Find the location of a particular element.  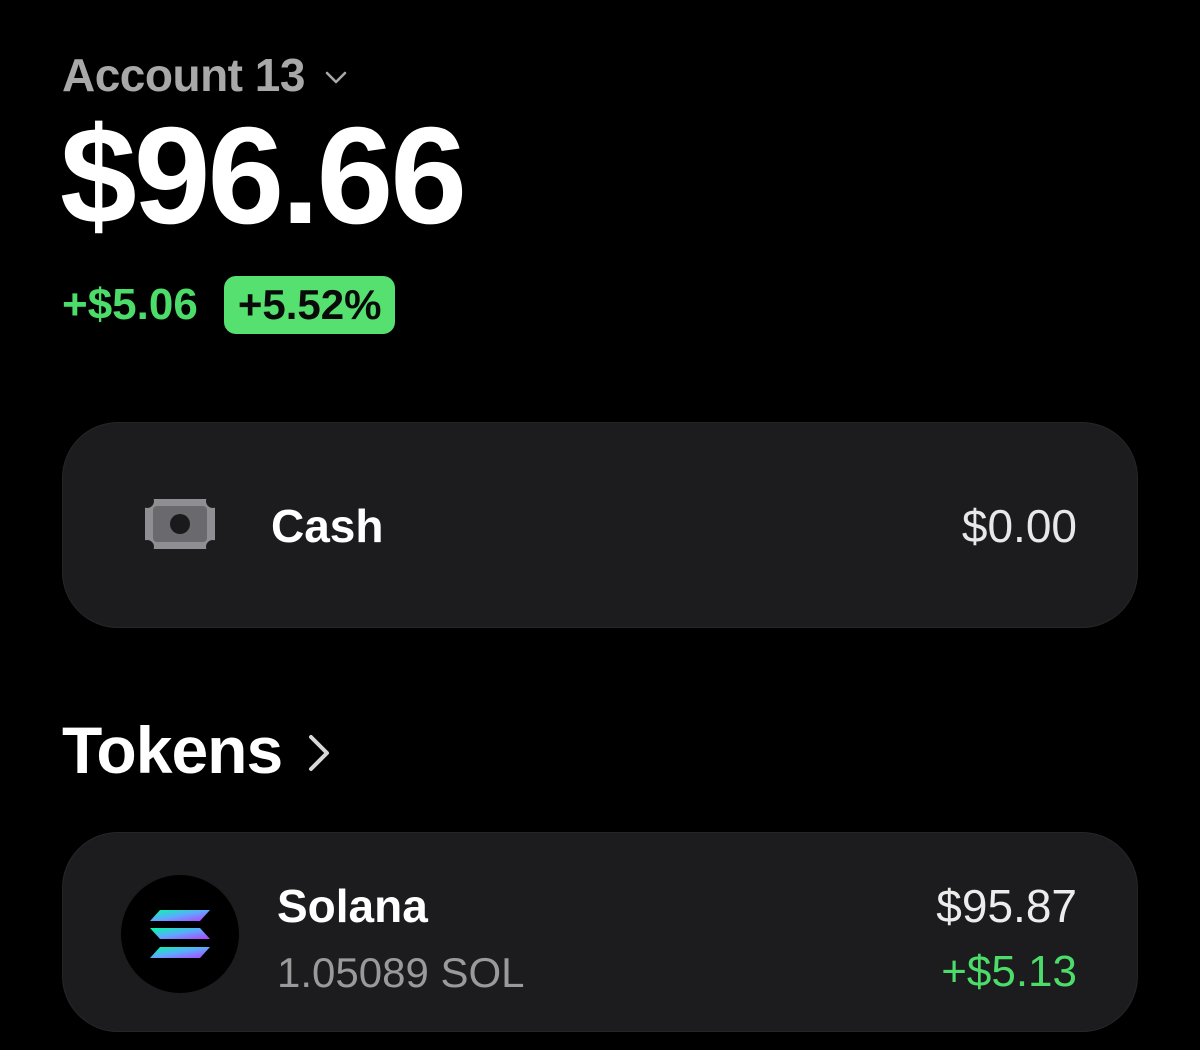

tokens-section-header: Tokens is located at coordinates (198, 750).